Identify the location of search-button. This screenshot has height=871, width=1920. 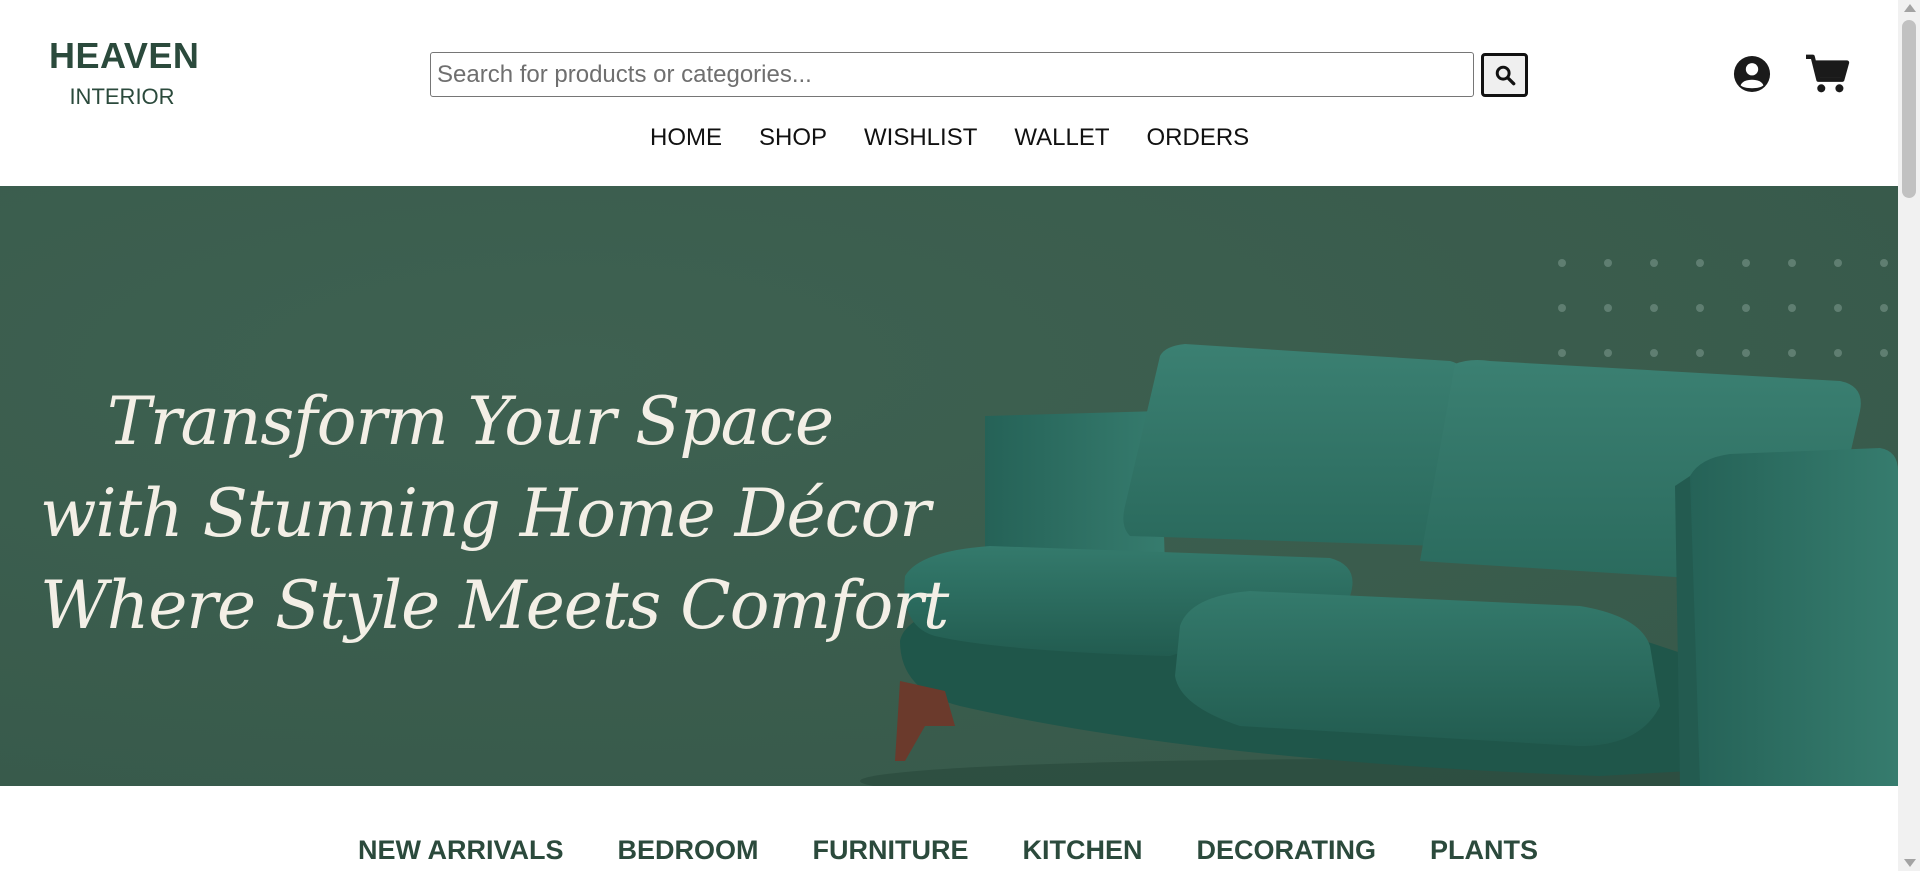
(1504, 74).